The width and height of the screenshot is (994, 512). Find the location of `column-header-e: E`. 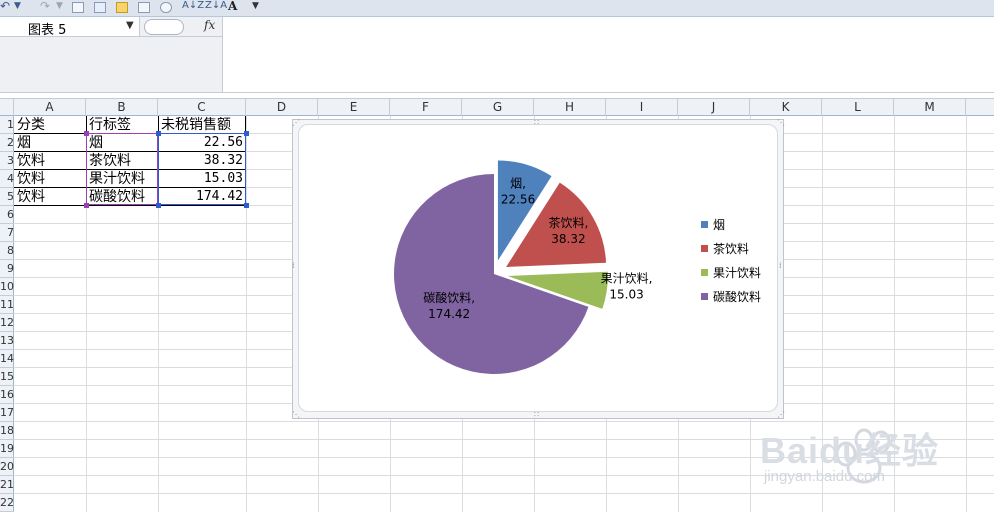

column-header-e: E is located at coordinates (354, 107).